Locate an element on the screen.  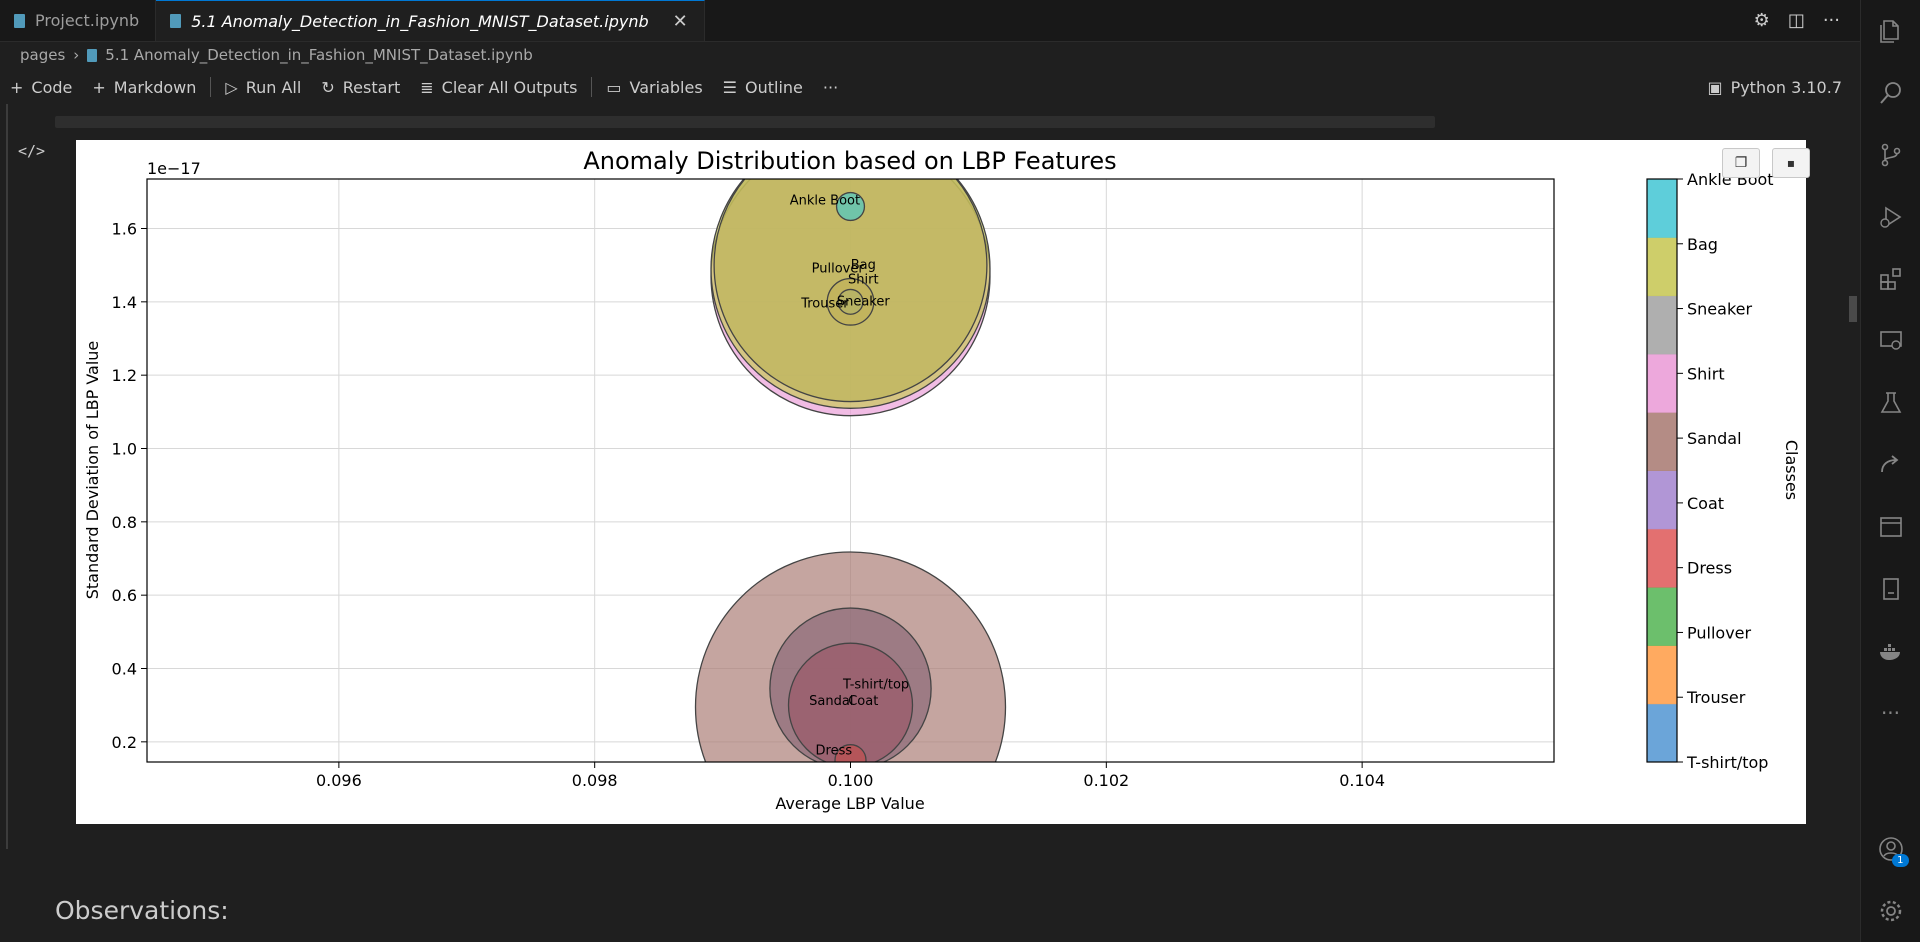
cell-output-scrollbar is located at coordinates (745, 122).